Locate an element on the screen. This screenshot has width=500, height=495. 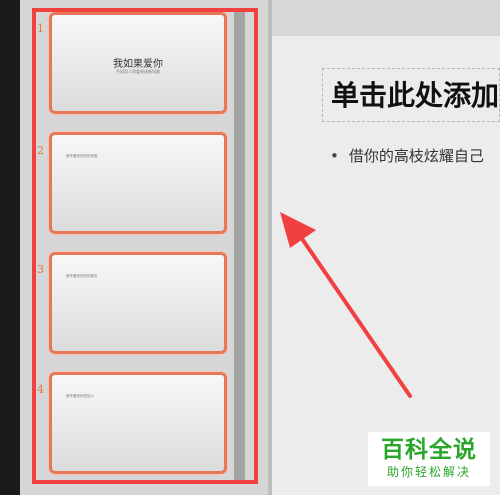
editor-top-strip is located at coordinates (386, 18).